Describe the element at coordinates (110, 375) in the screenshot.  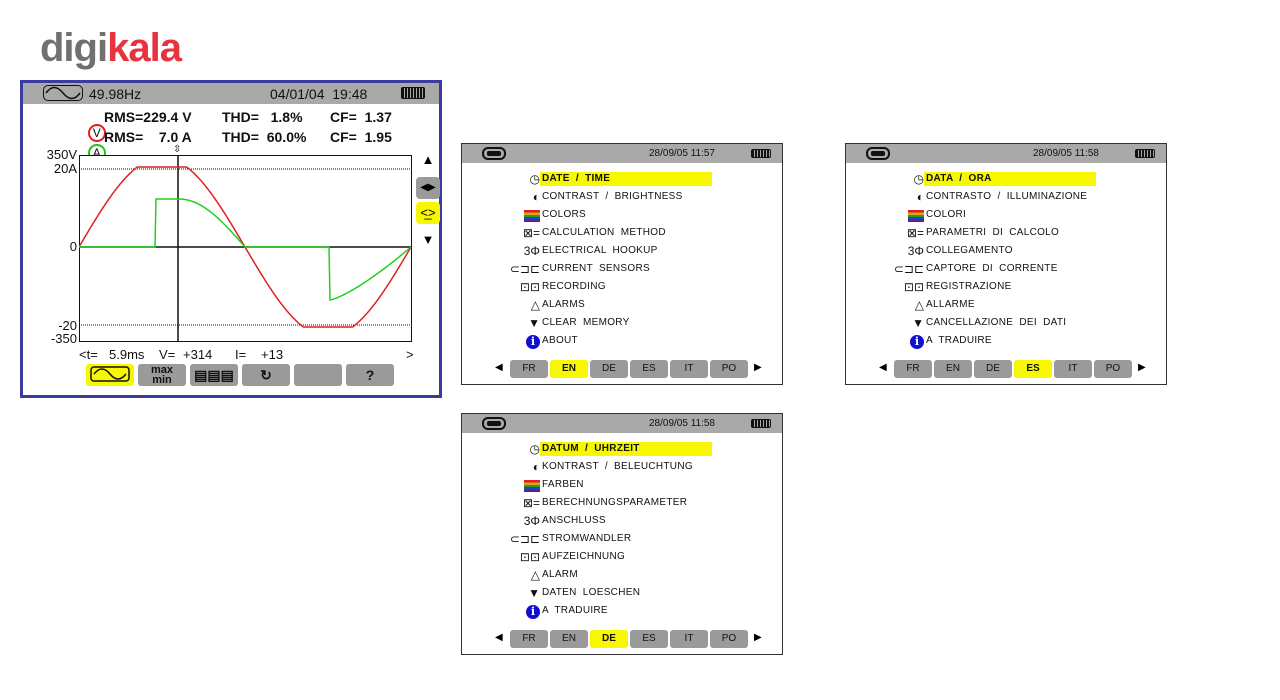
I see `waveform-mode-button` at that location.